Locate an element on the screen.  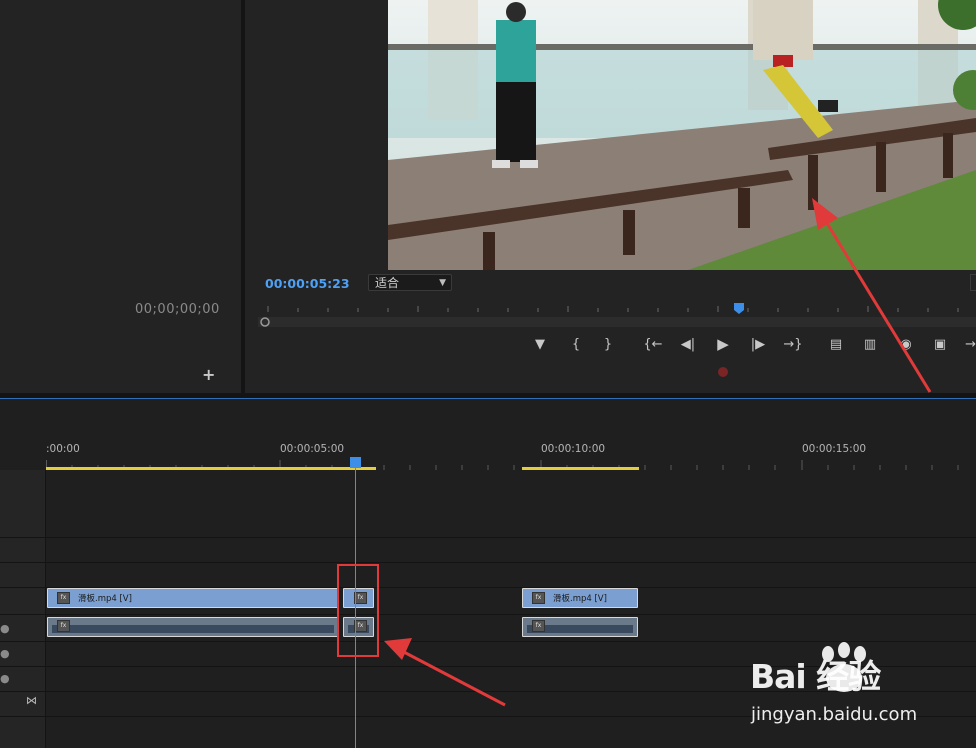
record-icon is located at coordinates (723, 372).